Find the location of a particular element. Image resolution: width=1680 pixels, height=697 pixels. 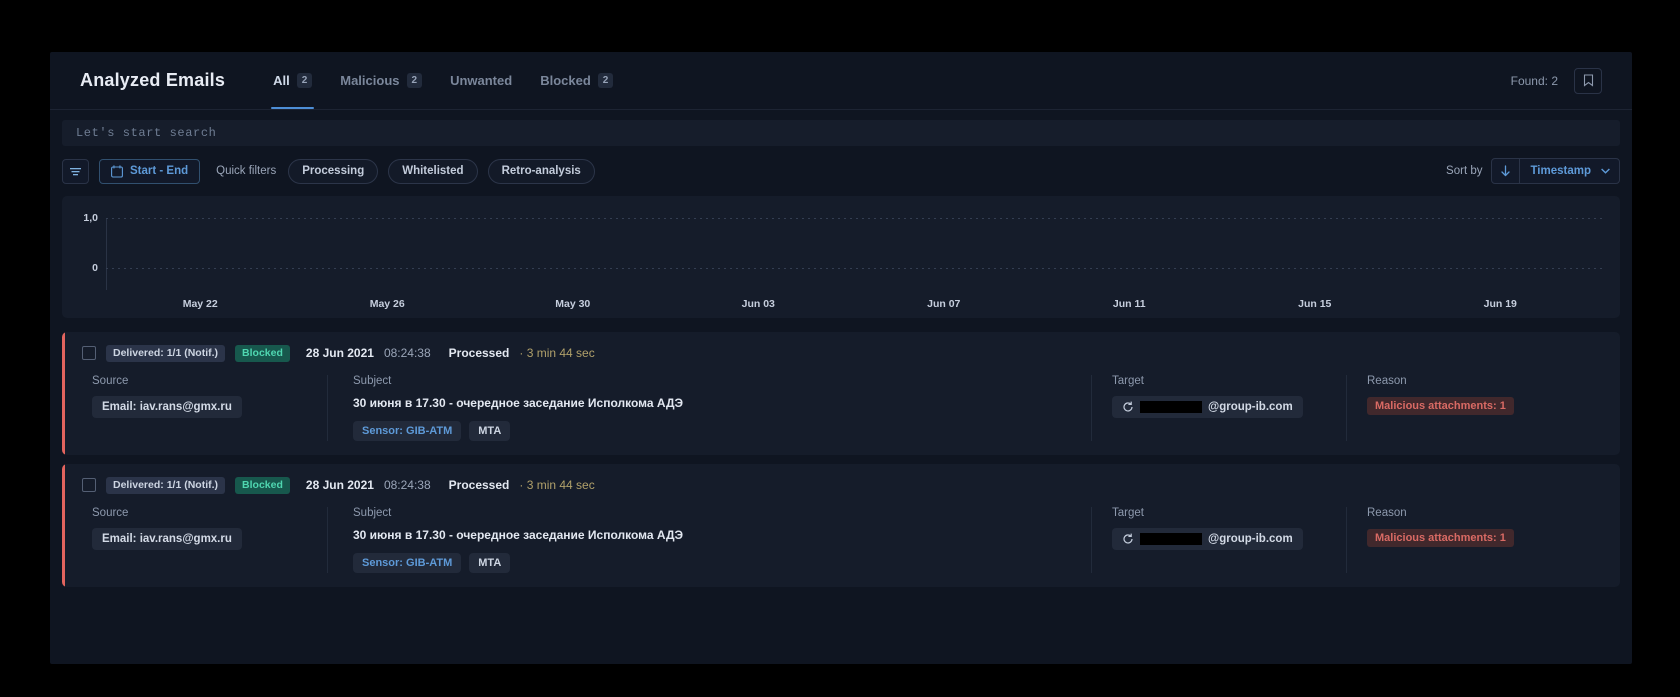

tab-bar: All 2 Malicious 2 Unwanted Blocked 2 is located at coordinates (443, 80).